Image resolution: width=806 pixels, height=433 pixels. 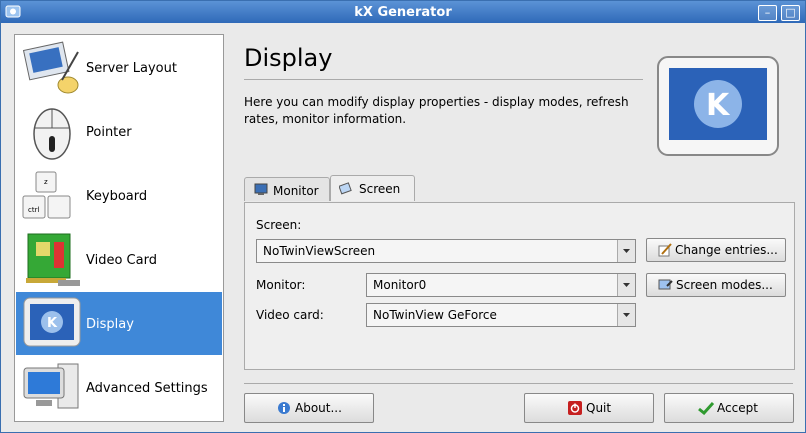 What do you see at coordinates (33, 210) in the screenshot?
I see `svg-text: ctrl` at bounding box center [33, 210].